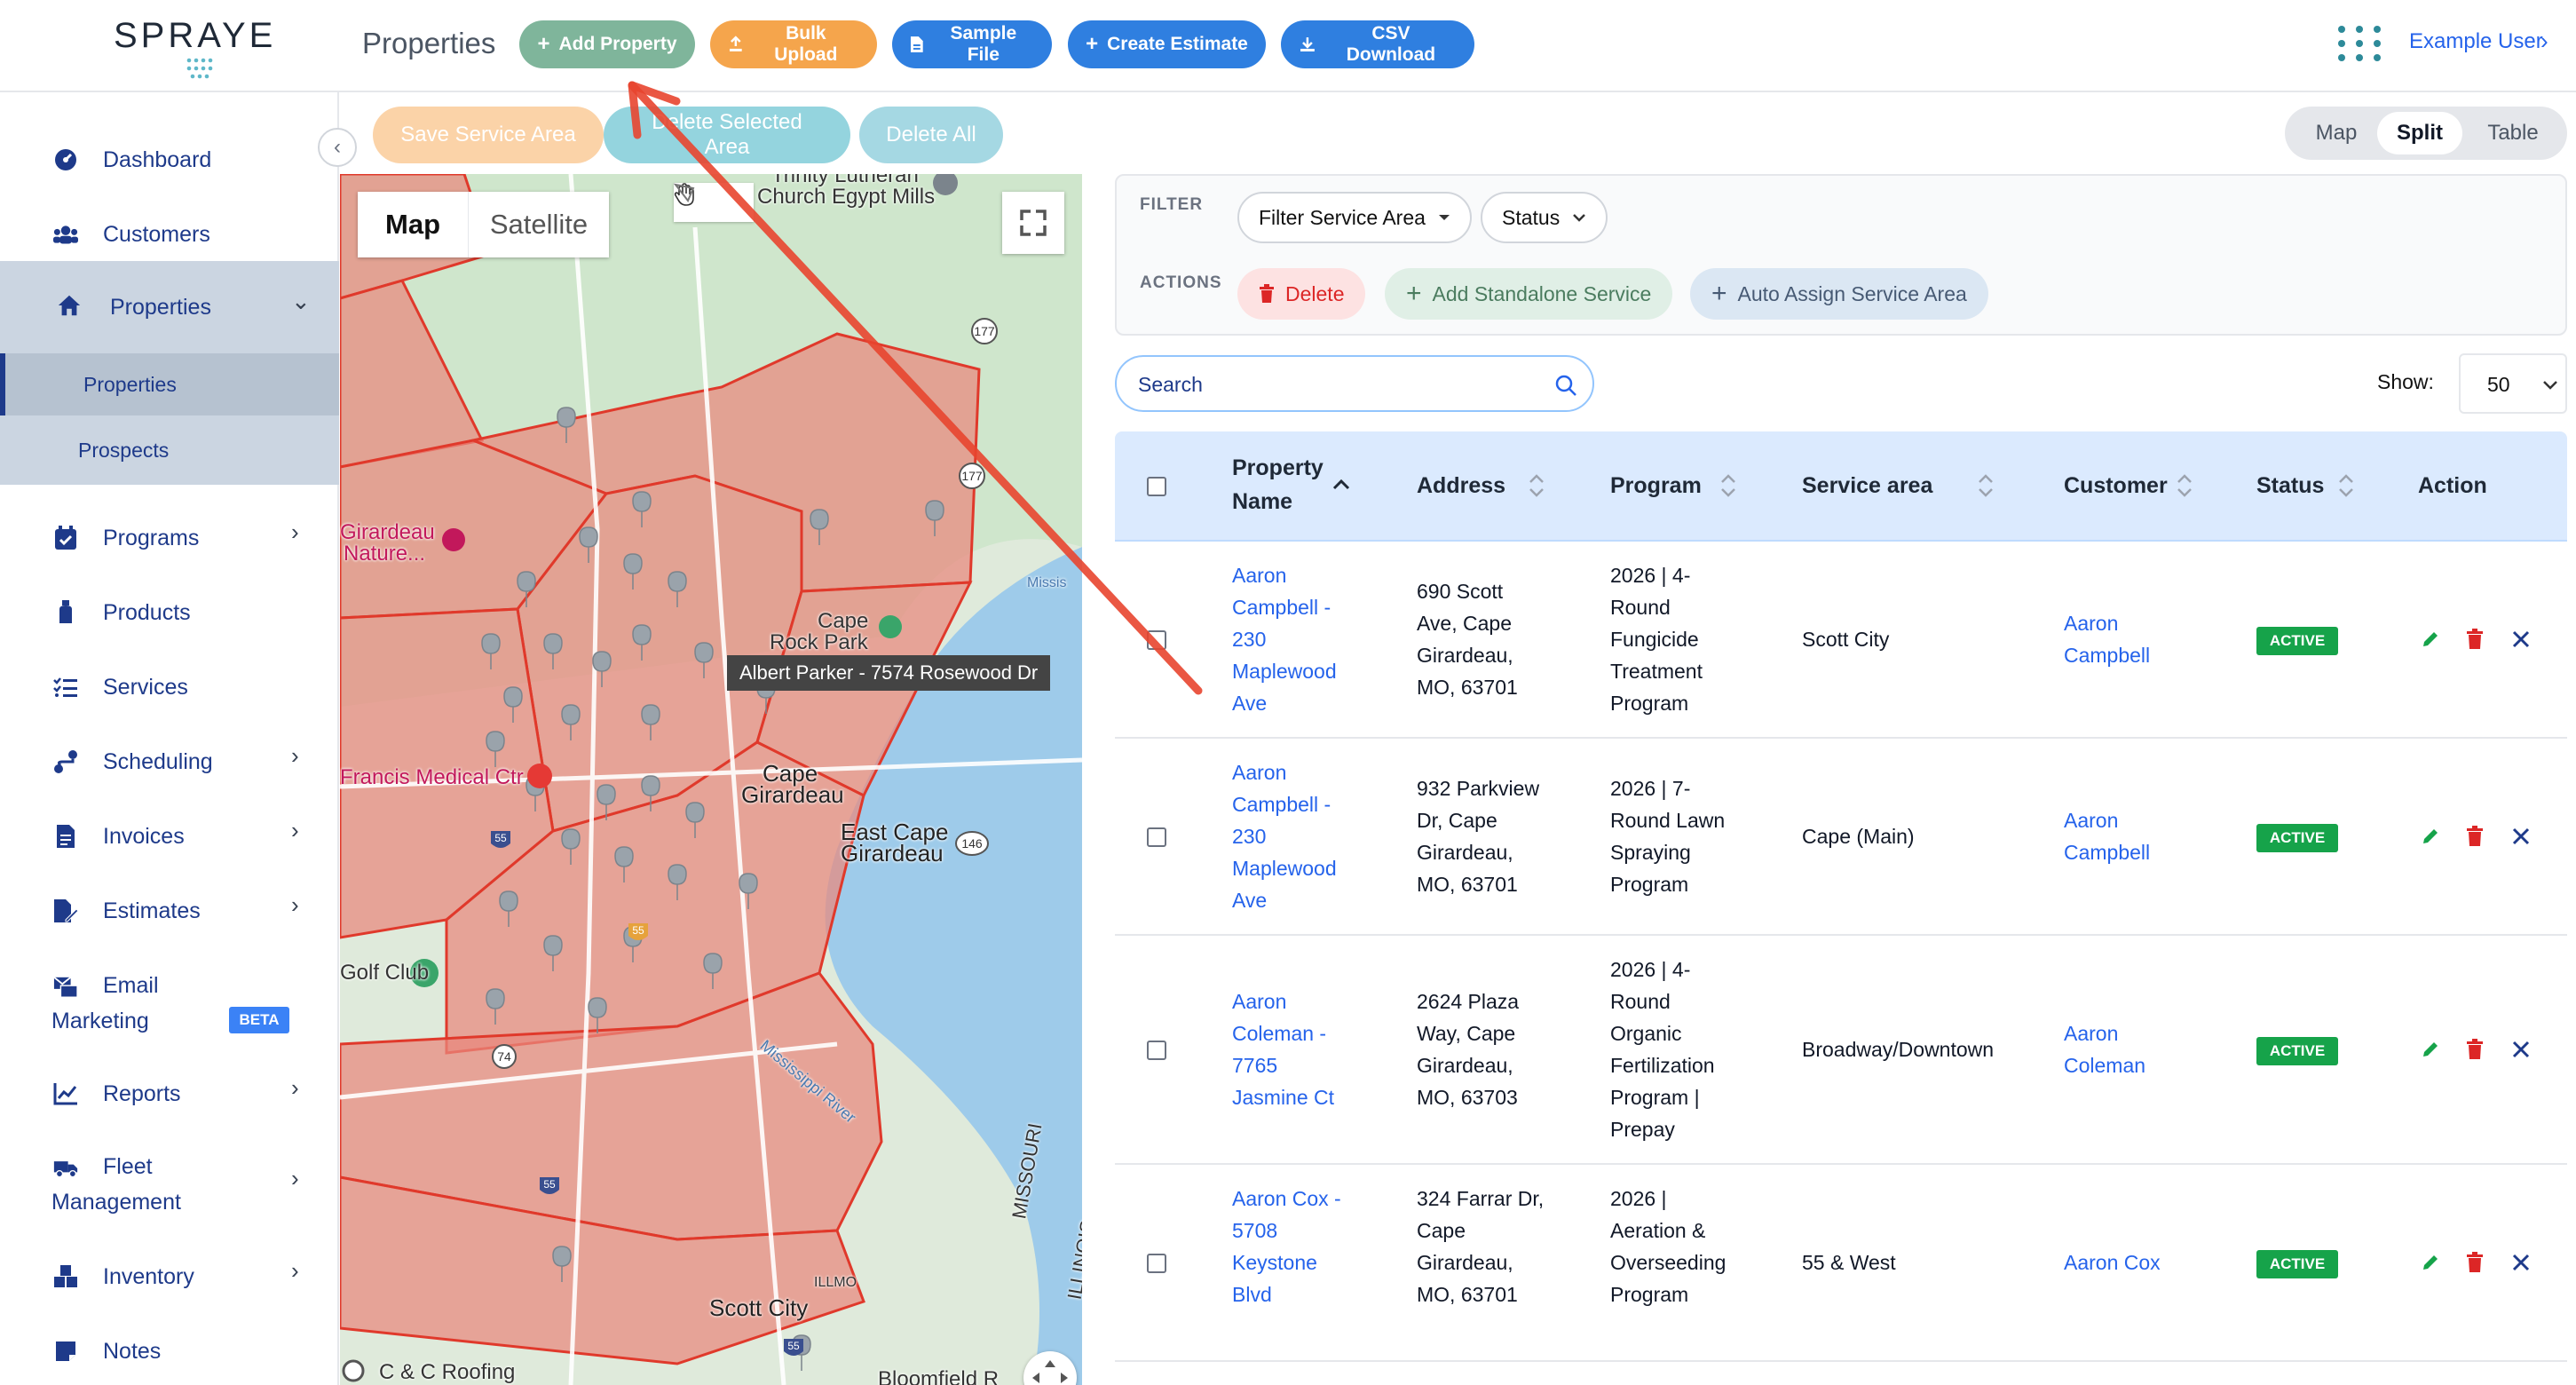 The image size is (2576, 1385). What do you see at coordinates (169, 1276) in the screenshot?
I see `sidebar-item-inventory: Inventory ›` at bounding box center [169, 1276].